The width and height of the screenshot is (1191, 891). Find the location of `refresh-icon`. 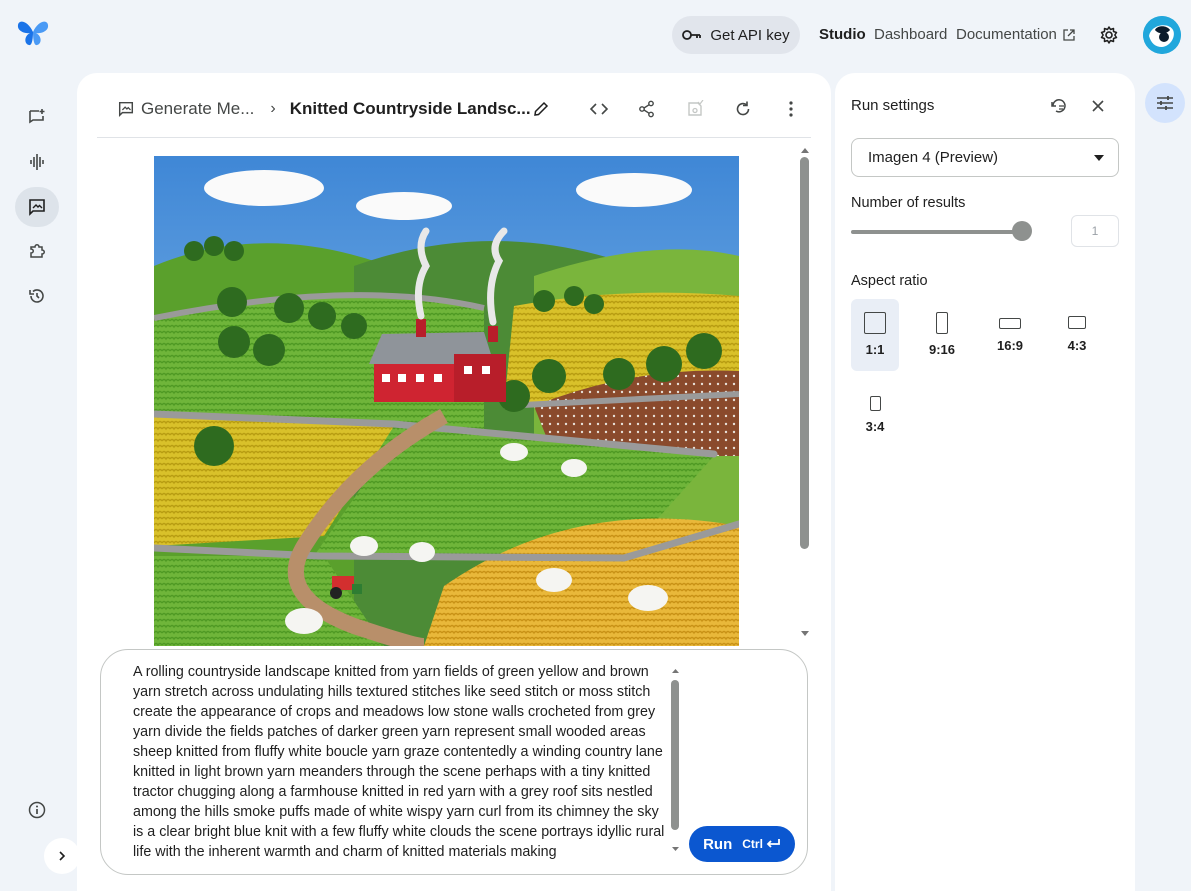

refresh-icon is located at coordinates (743, 108).